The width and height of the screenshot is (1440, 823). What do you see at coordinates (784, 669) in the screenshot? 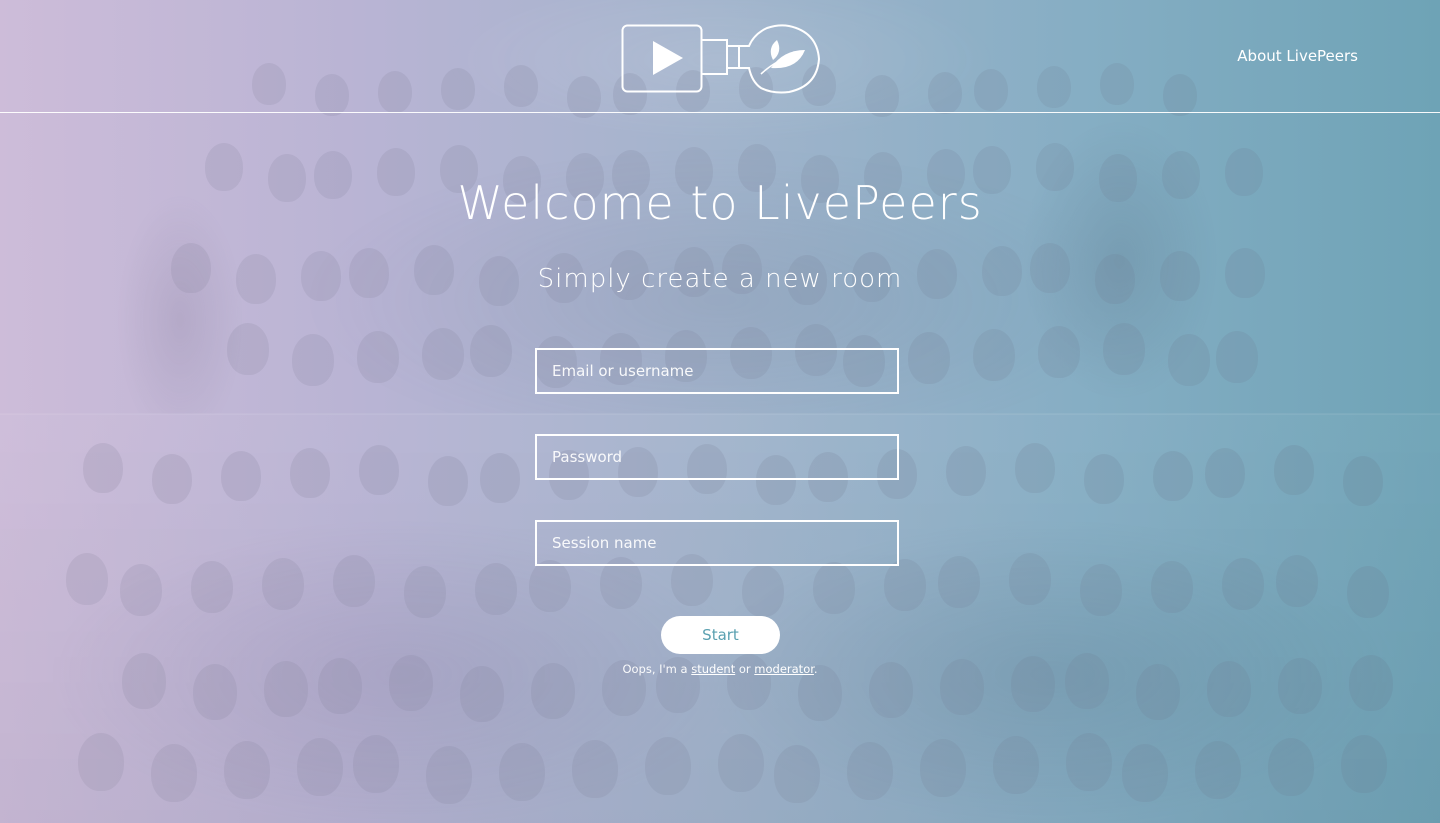
I see `moderator-link: moderator` at bounding box center [784, 669].